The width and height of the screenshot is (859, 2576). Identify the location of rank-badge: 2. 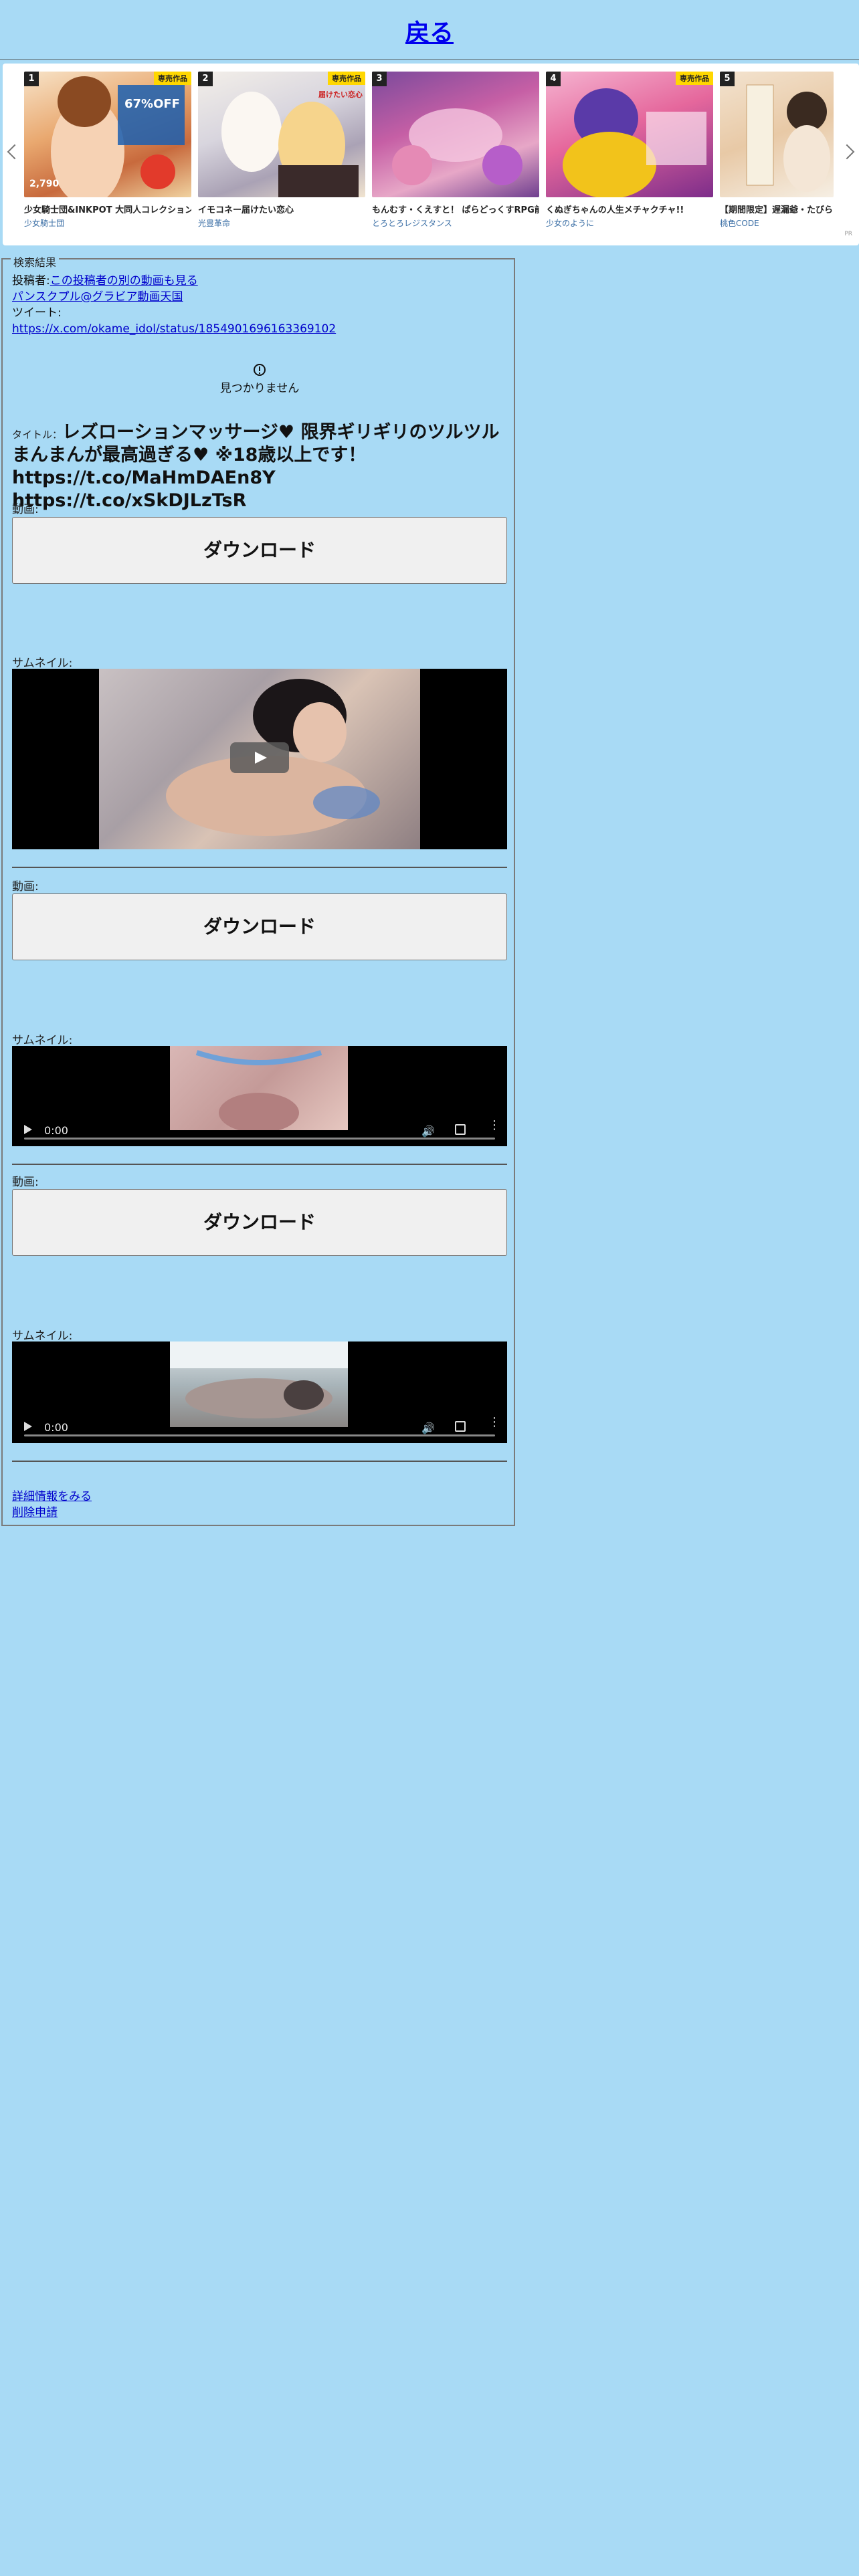
(205, 79).